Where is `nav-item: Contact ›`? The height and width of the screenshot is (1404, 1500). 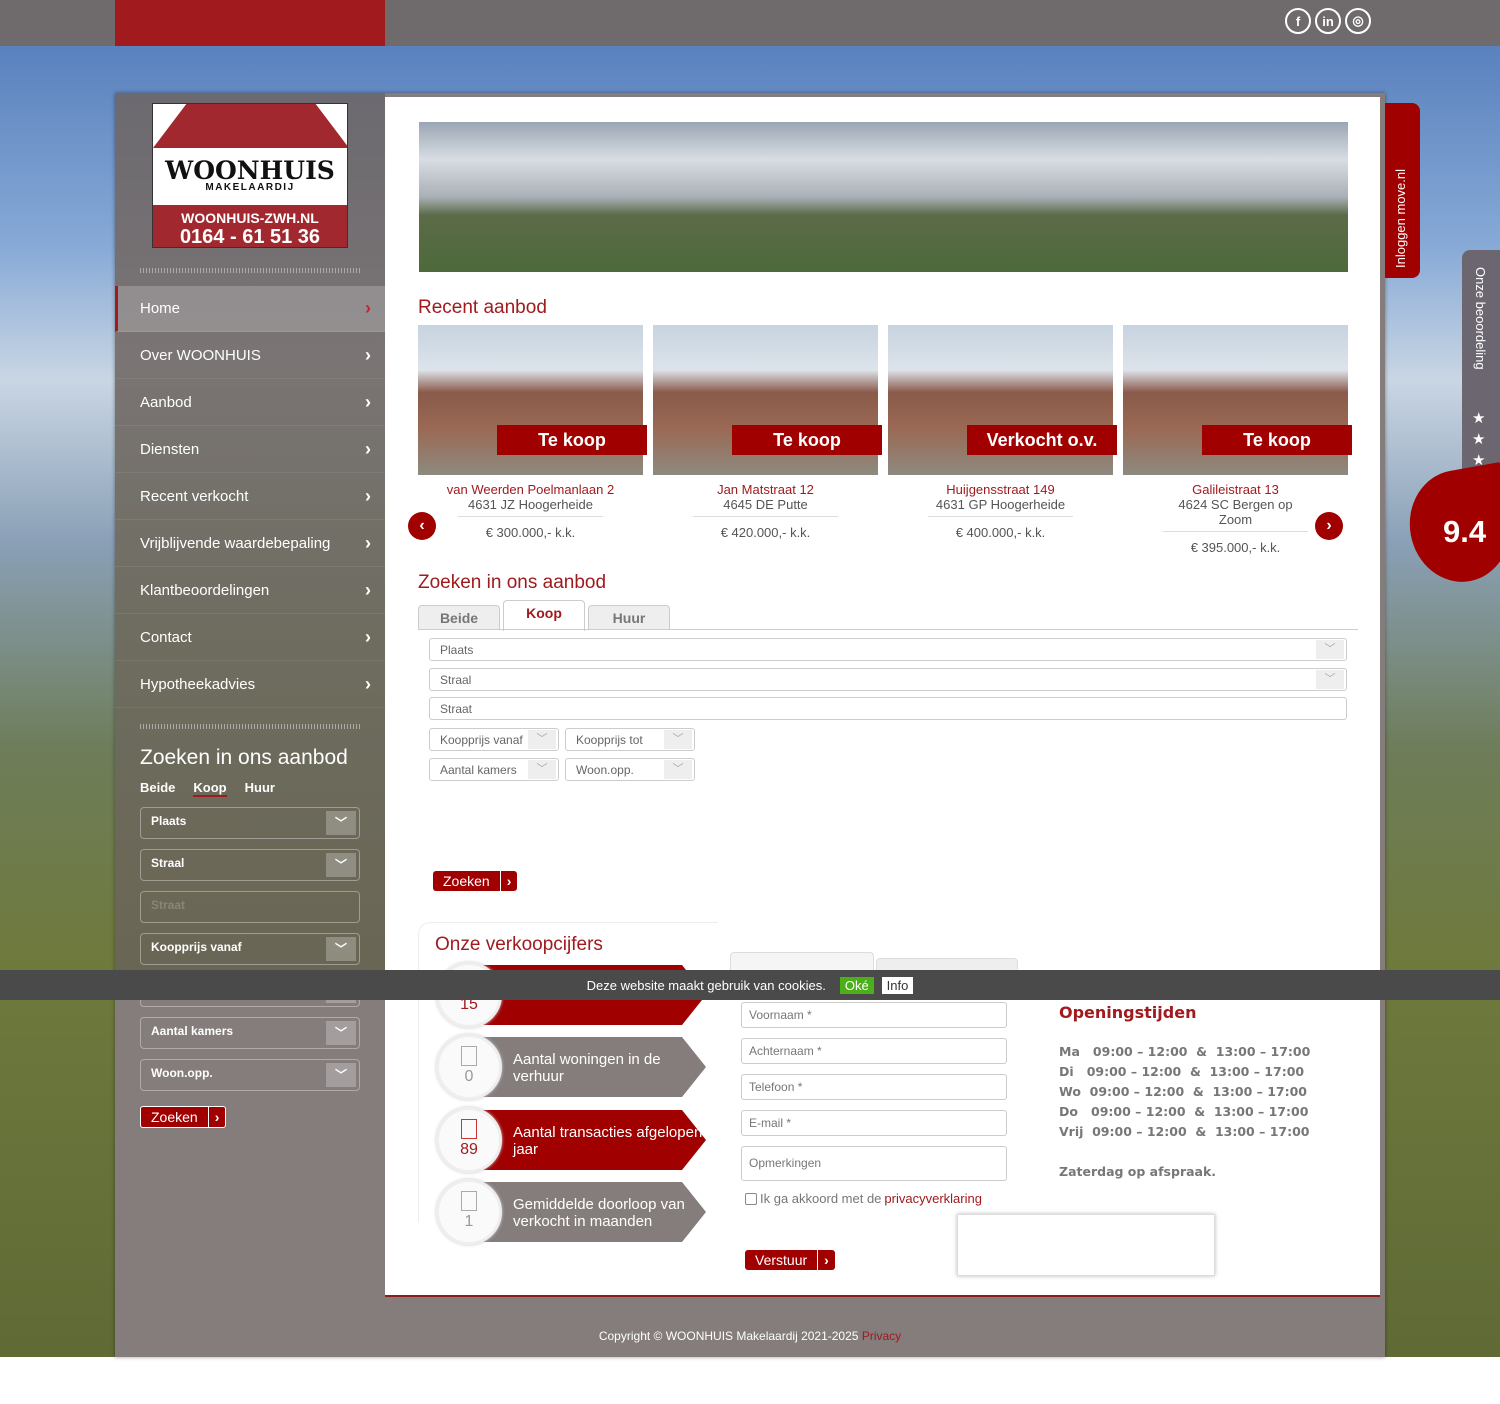 nav-item: Contact › is located at coordinates (250, 638).